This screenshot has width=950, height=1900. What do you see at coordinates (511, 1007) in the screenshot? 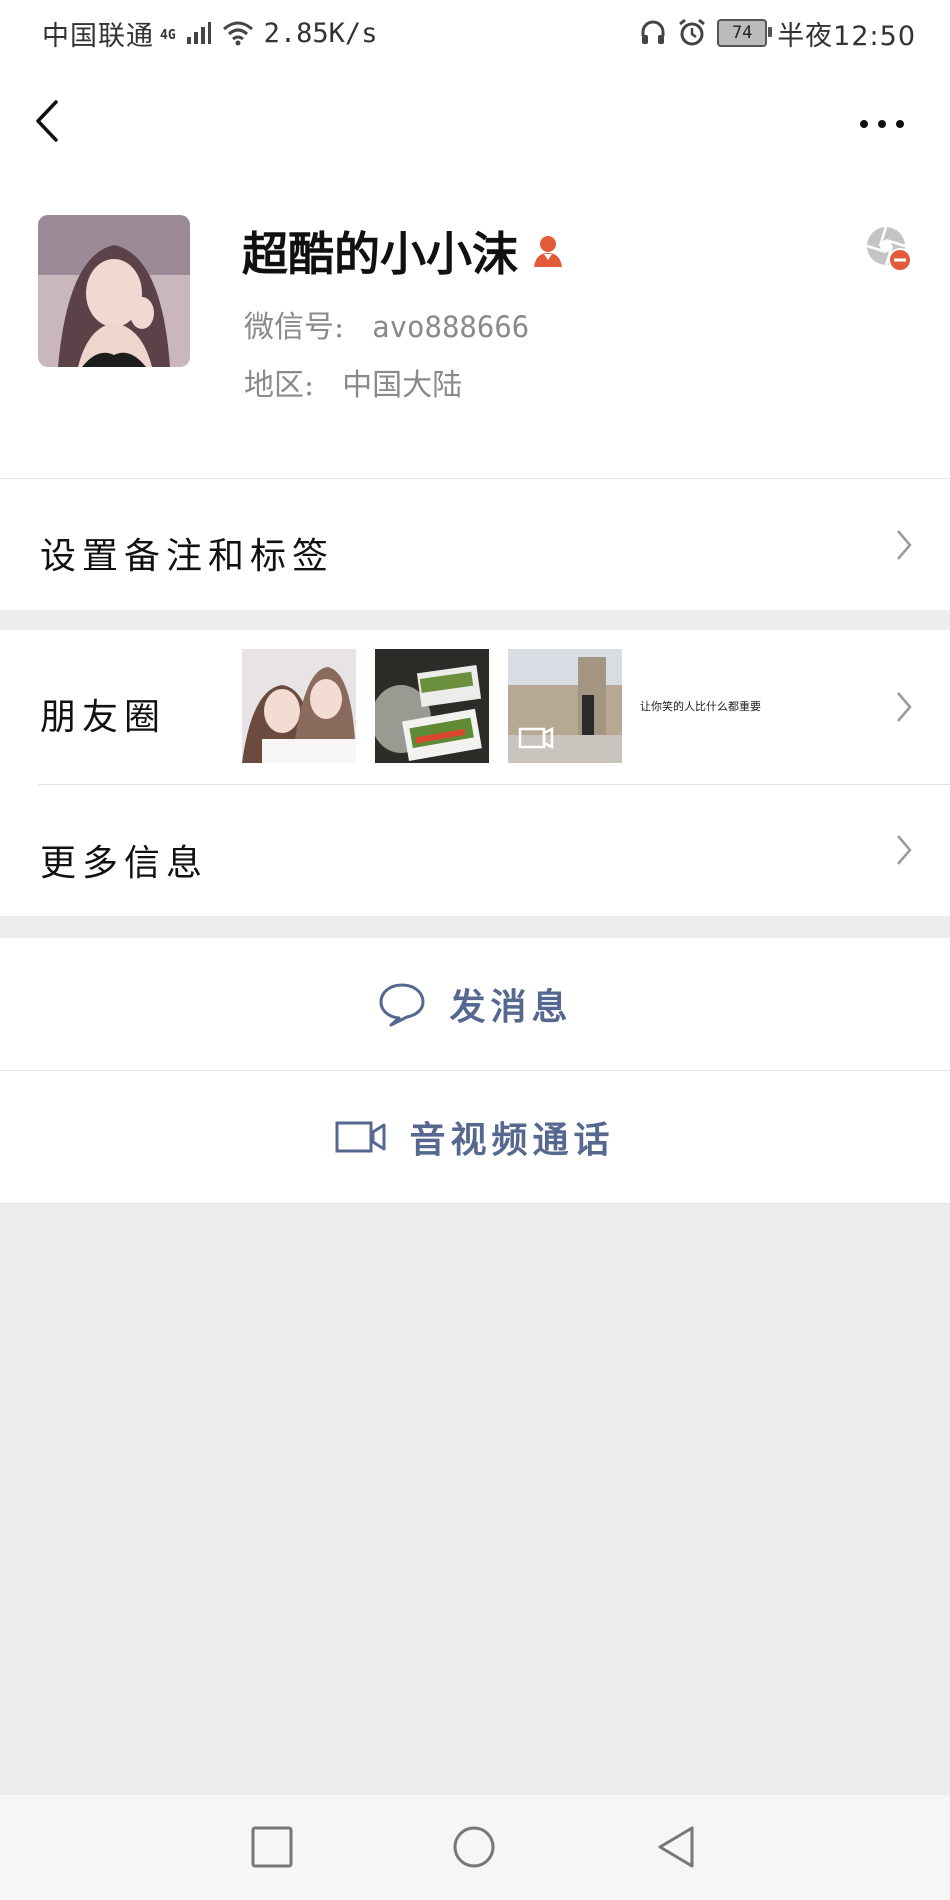
I see `send-message-label: 发消息` at bounding box center [511, 1007].